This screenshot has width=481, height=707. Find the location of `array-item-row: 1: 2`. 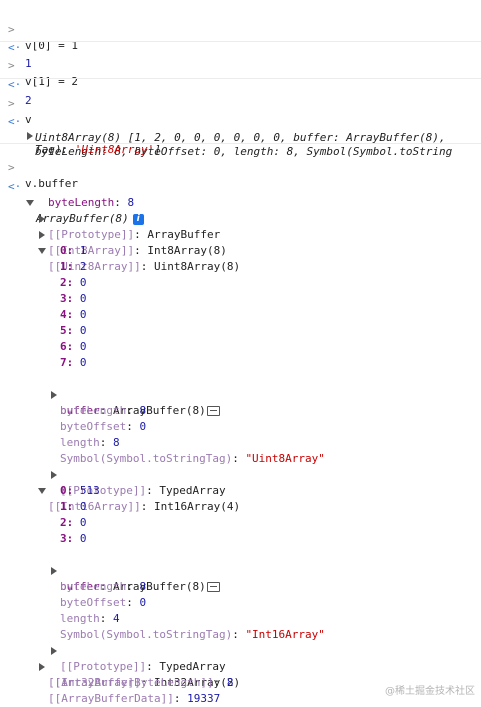

array-item-row: 1: 2 is located at coordinates (73, 266).